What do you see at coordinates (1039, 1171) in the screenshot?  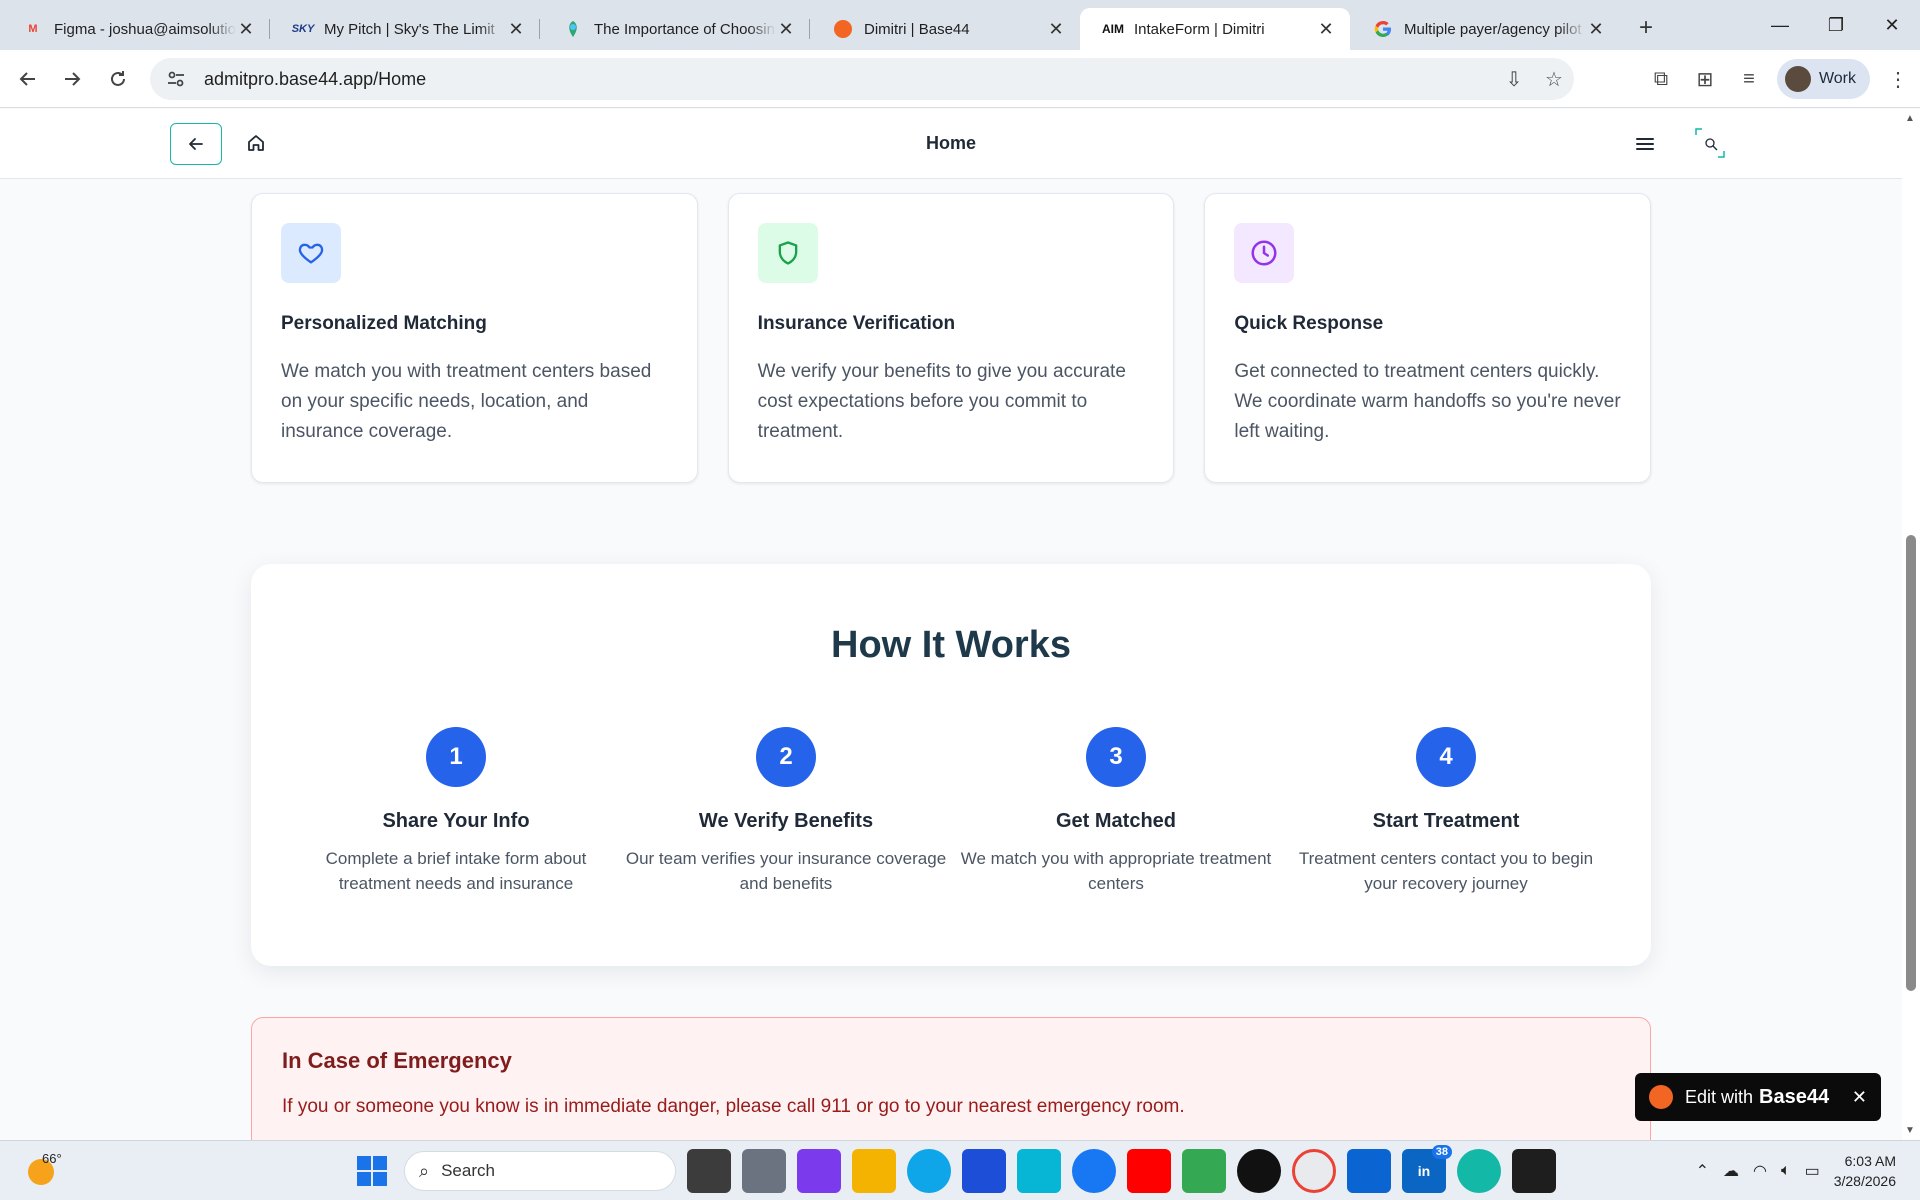 I see `canva-icon` at bounding box center [1039, 1171].